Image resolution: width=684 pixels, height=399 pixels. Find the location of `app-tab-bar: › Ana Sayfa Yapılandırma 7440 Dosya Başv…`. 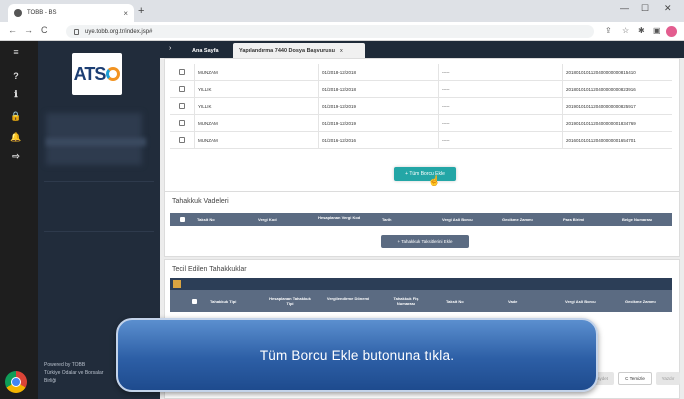

app-tab-bar: › Ana Sayfa Yapılandırma 7440 Dosya Başv… is located at coordinates (422, 49).